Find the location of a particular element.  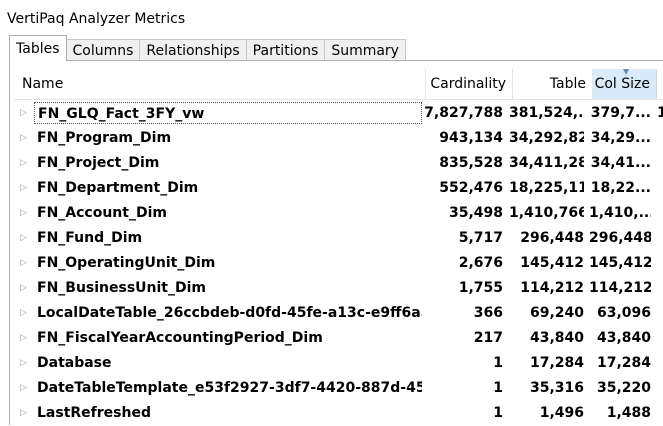

row-cardinality: 5,717 is located at coordinates (480, 238).